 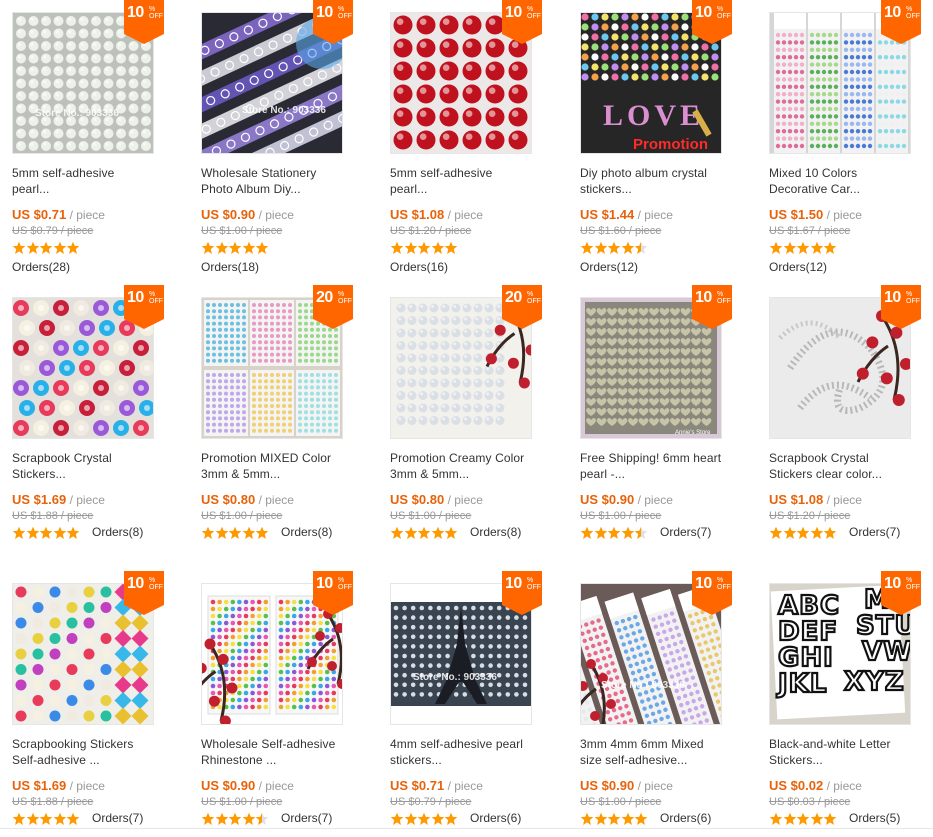 I want to click on product-title-line1: Black-and-white Letter, so click(x=830, y=744).